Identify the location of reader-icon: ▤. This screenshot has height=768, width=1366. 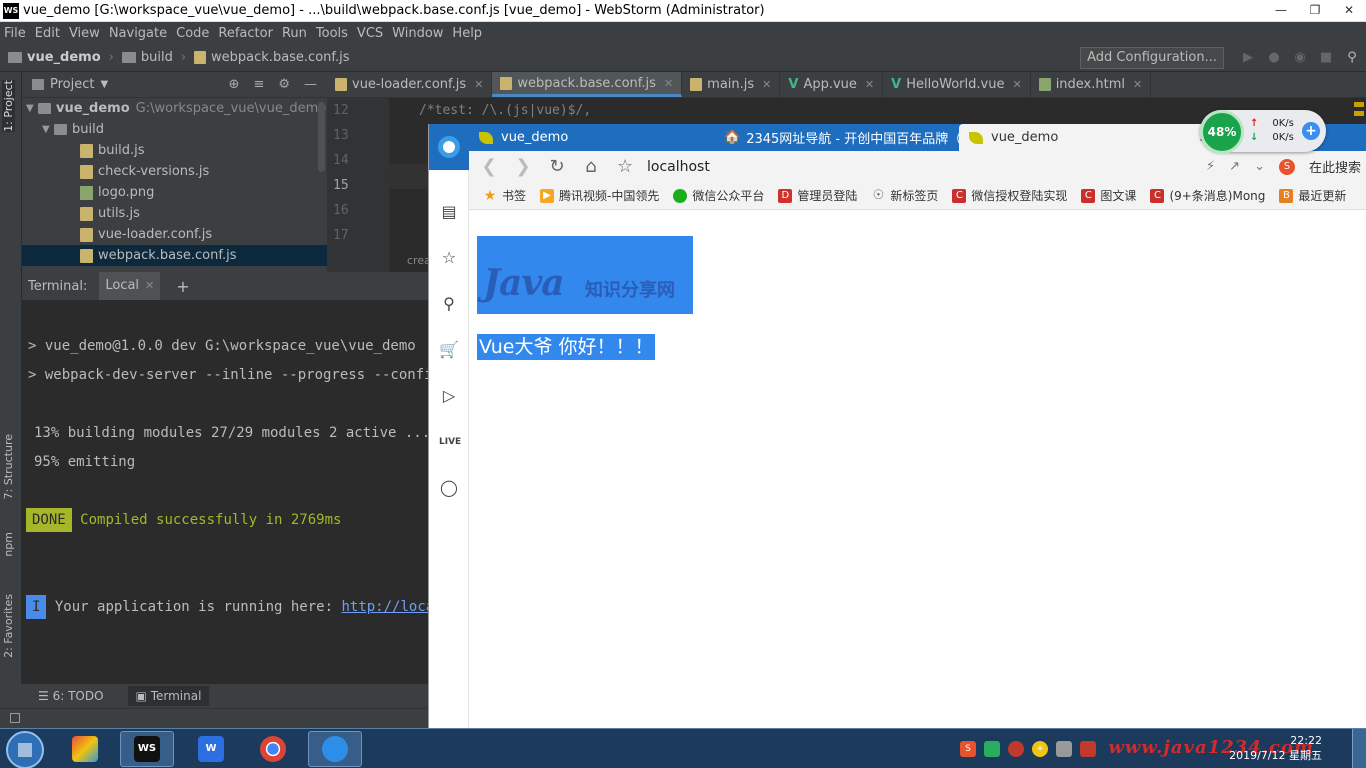
(449, 212).